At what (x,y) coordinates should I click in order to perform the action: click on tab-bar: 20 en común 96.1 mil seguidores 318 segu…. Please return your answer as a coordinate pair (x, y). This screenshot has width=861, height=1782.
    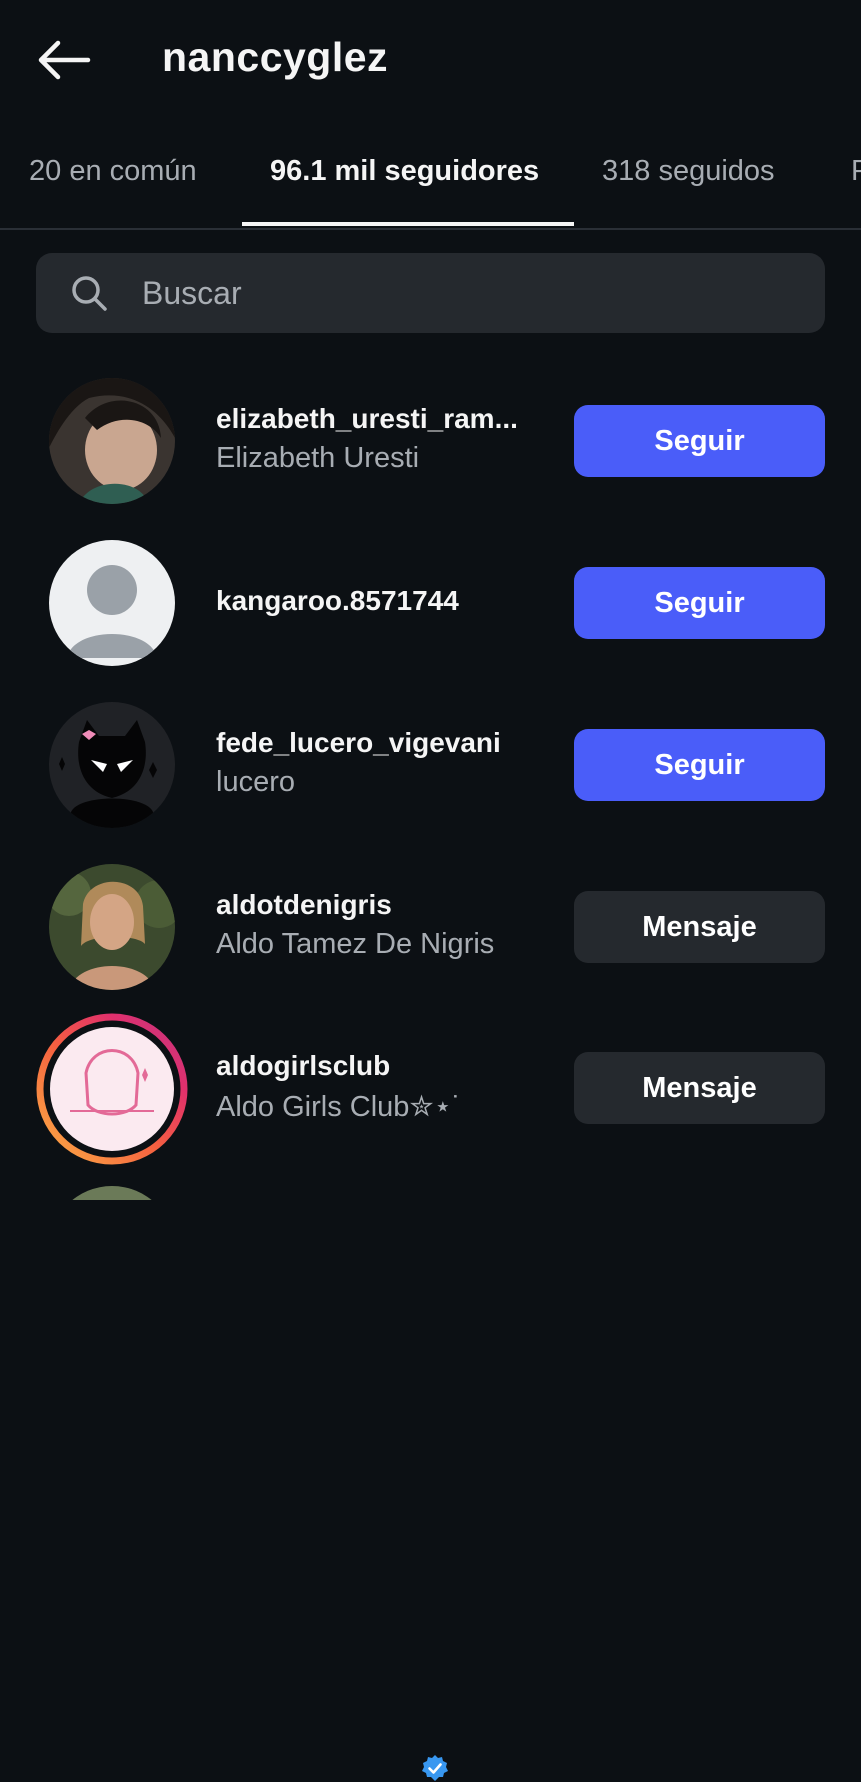
    Looking at the image, I should click on (430, 185).